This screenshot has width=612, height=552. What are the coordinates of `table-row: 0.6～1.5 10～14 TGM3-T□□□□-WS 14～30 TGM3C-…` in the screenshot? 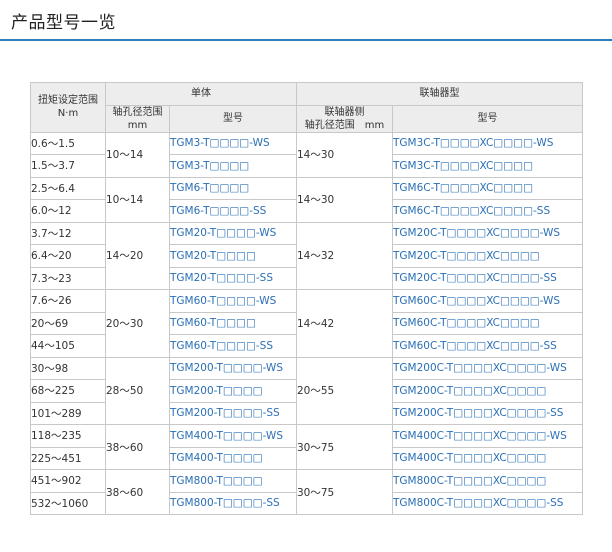 It's located at (306, 154).